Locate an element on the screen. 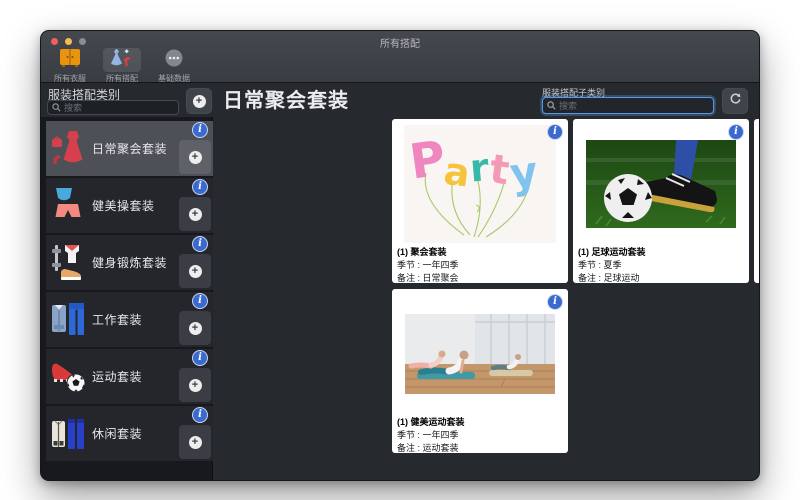 This screenshot has width=800, height=500. sidebar-item-work-outfits: 工作套装 i + is located at coordinates (129, 319).